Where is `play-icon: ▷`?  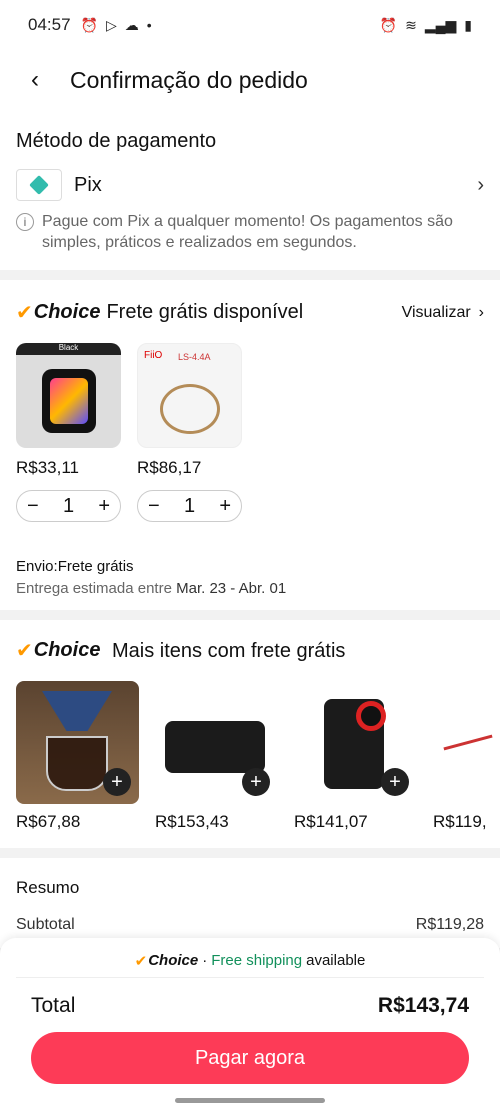 play-icon: ▷ is located at coordinates (111, 24).